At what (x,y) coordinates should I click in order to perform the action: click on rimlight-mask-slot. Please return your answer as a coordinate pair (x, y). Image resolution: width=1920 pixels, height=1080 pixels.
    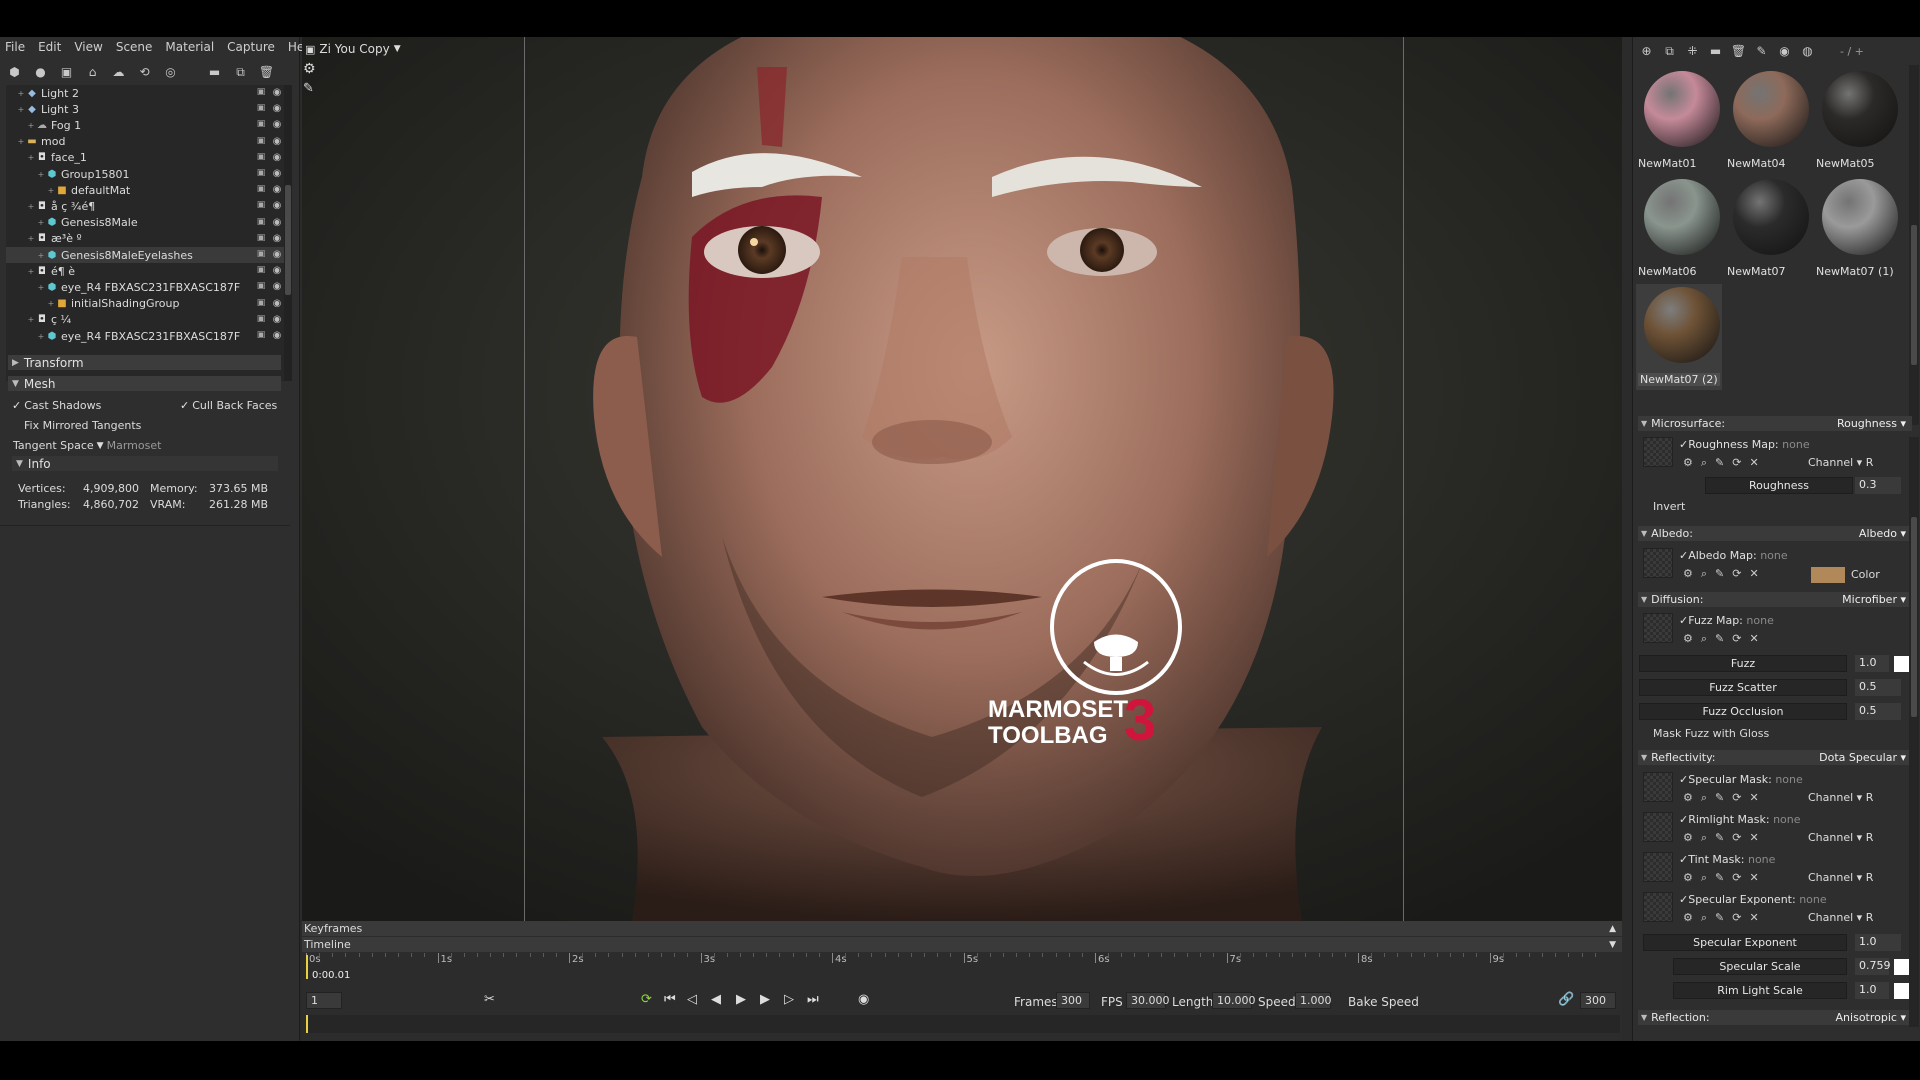
    Looking at the image, I should click on (1658, 827).